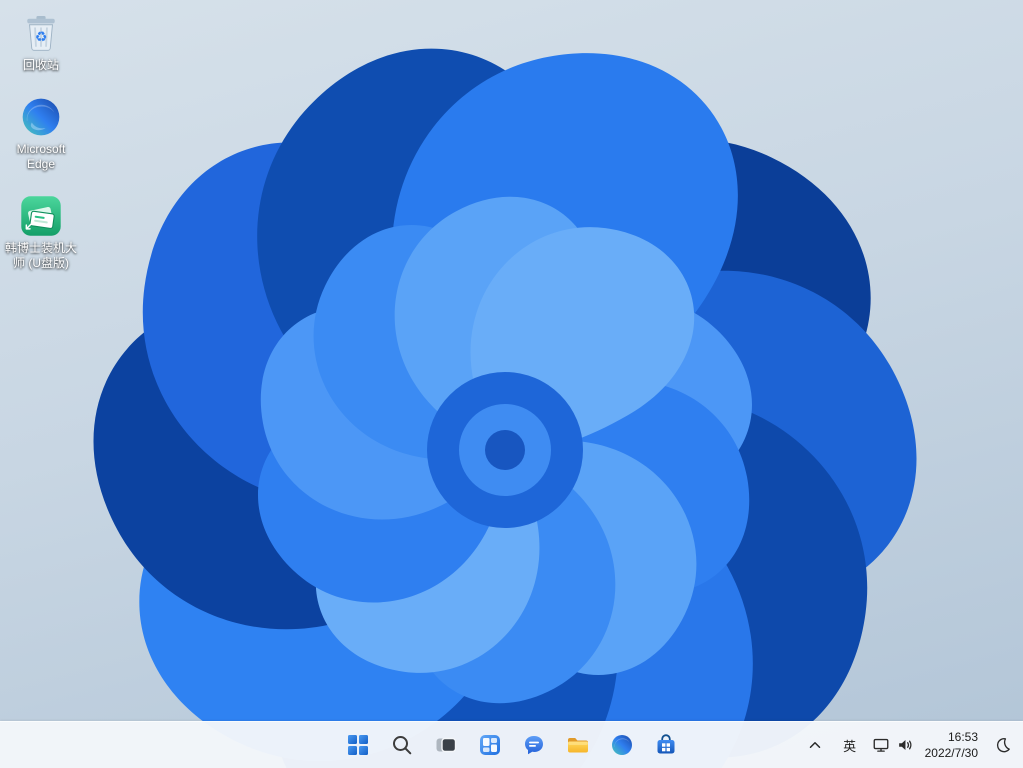 The height and width of the screenshot is (768, 1023). I want to click on search-icon, so click(402, 745).